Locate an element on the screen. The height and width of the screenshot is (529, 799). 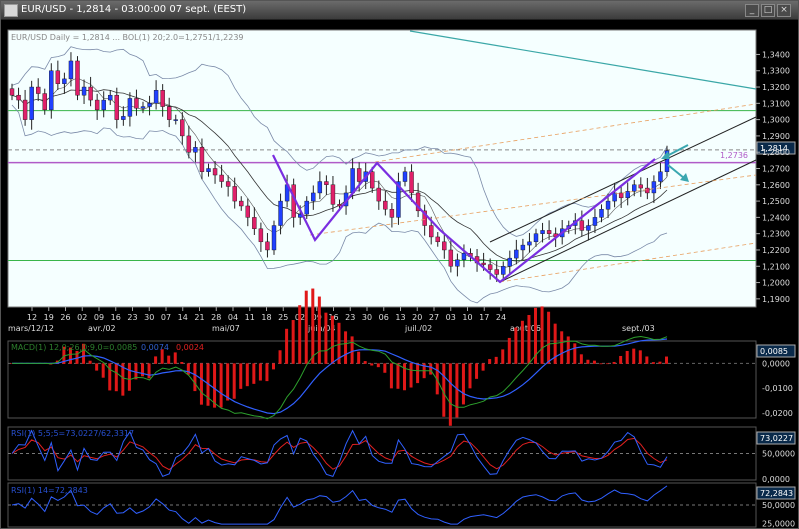
macd-y-tick-label: -0,0100 is located at coordinates (777, 388).